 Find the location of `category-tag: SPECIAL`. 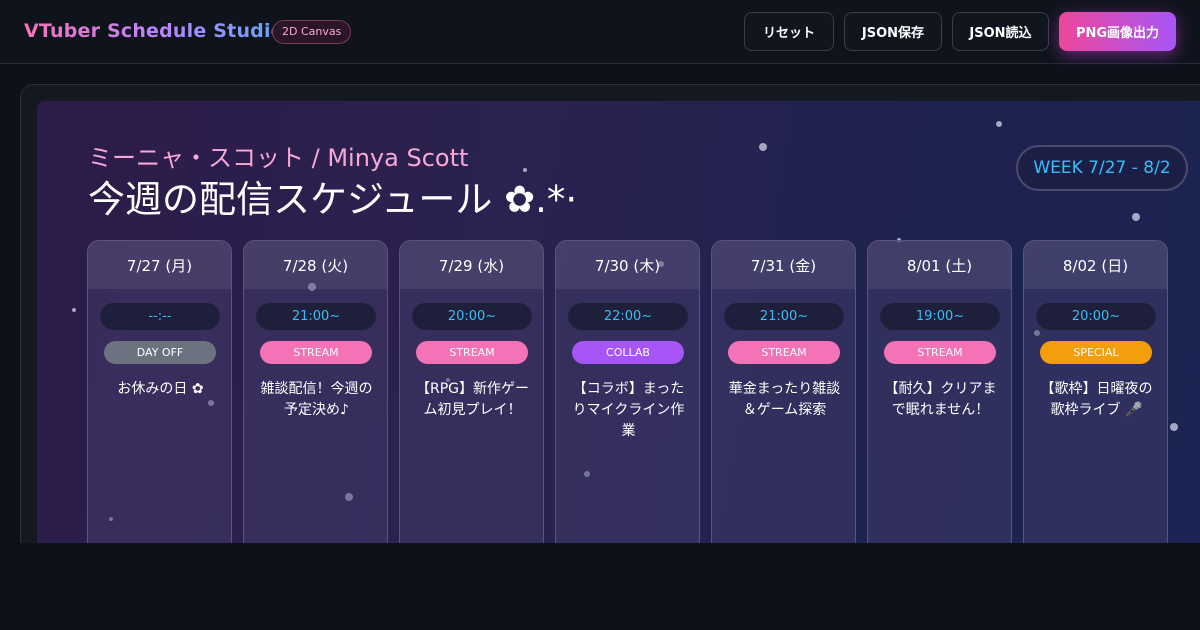

category-tag: SPECIAL is located at coordinates (1096, 352).